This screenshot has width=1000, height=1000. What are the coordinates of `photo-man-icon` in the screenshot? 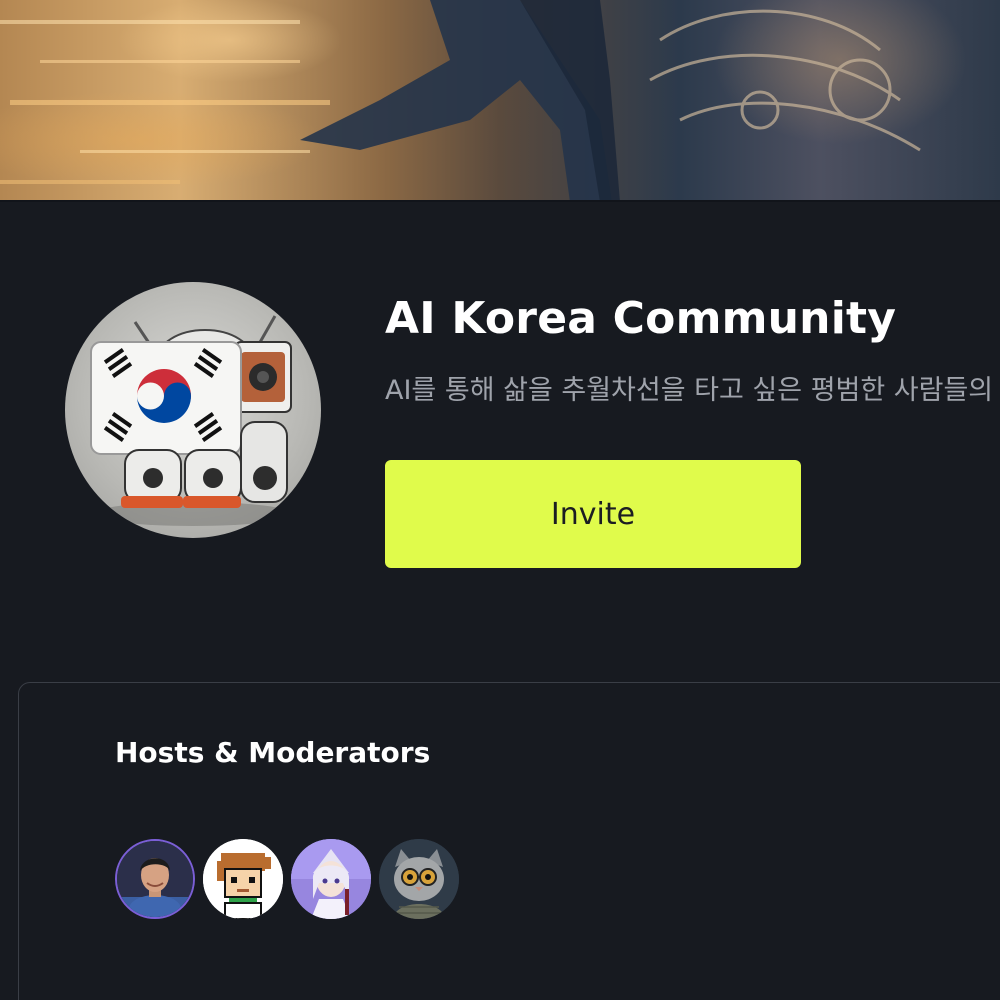 It's located at (155, 879).